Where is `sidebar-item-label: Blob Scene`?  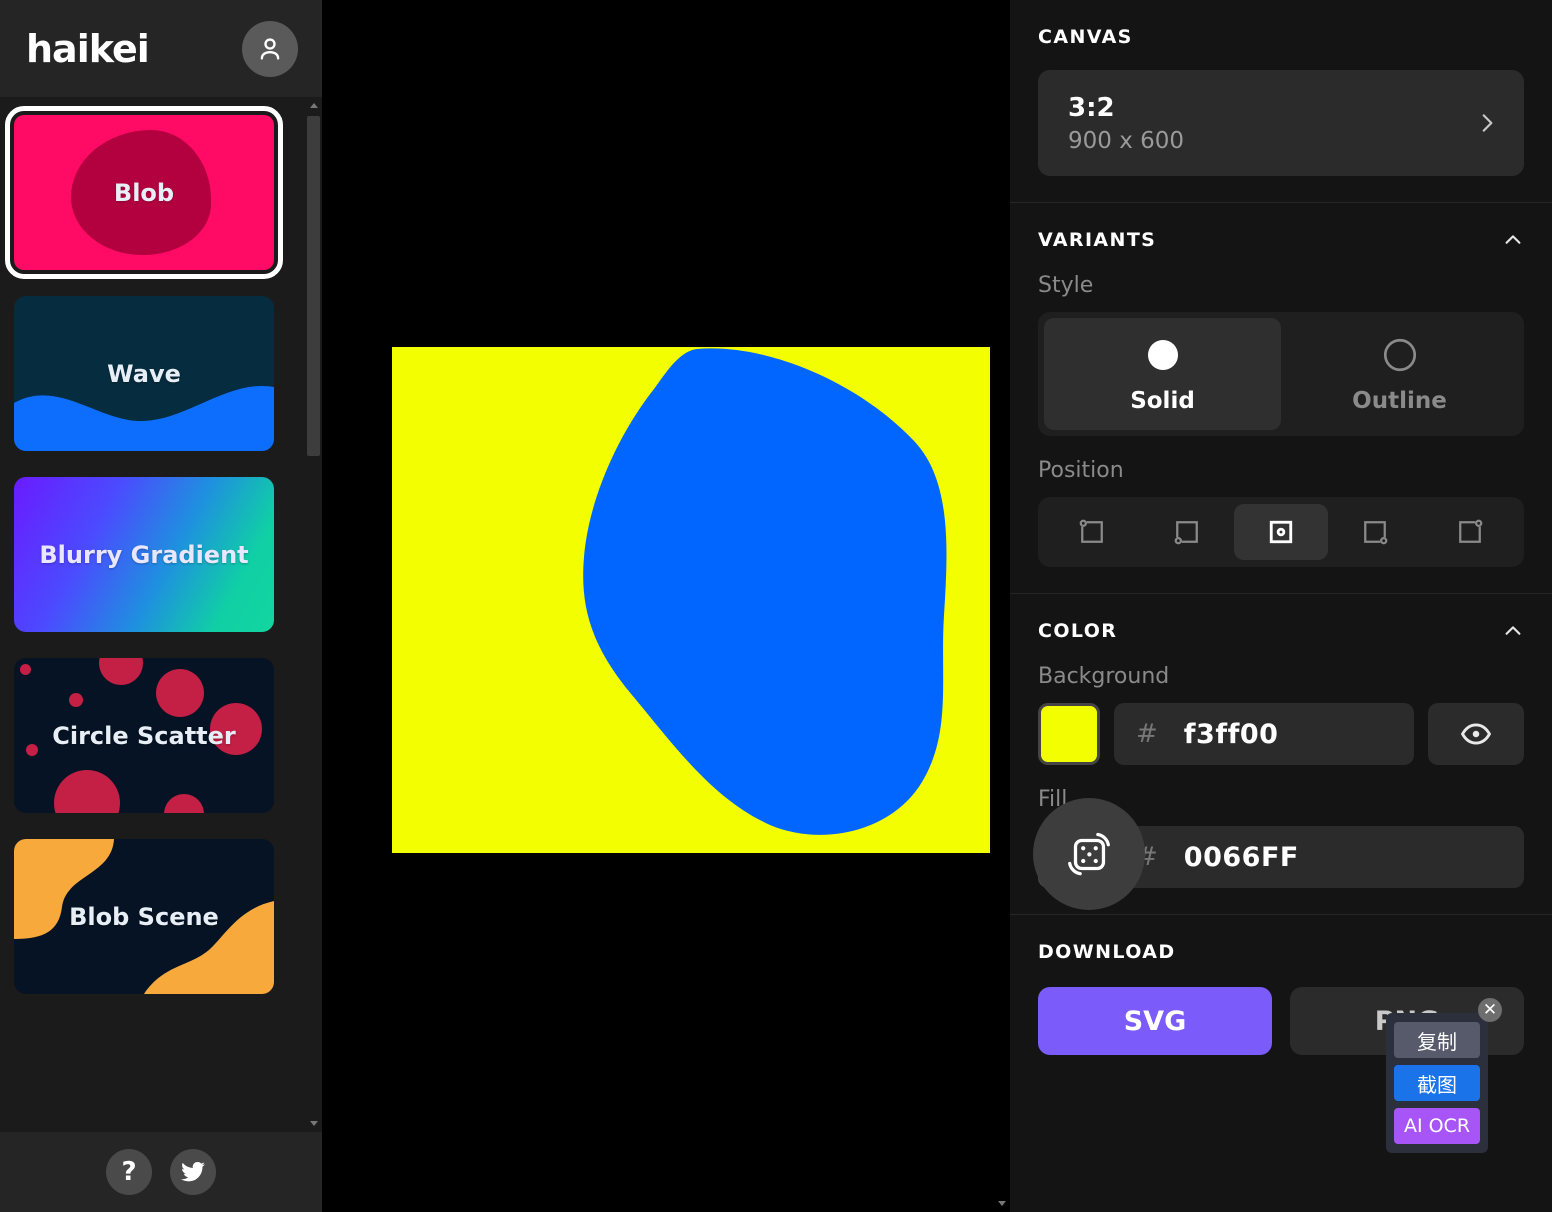
sidebar-item-label: Blob Scene is located at coordinates (144, 916).